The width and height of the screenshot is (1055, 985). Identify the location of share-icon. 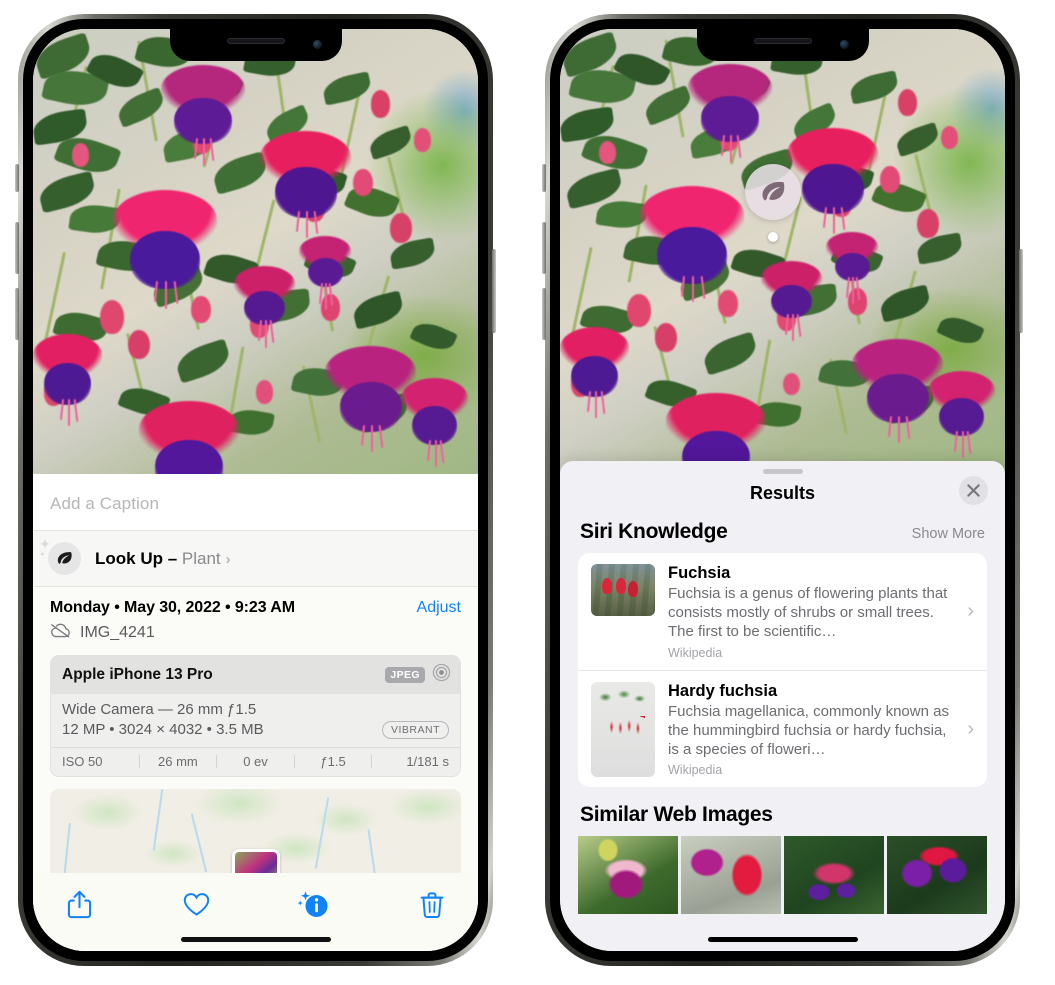
(79, 907).